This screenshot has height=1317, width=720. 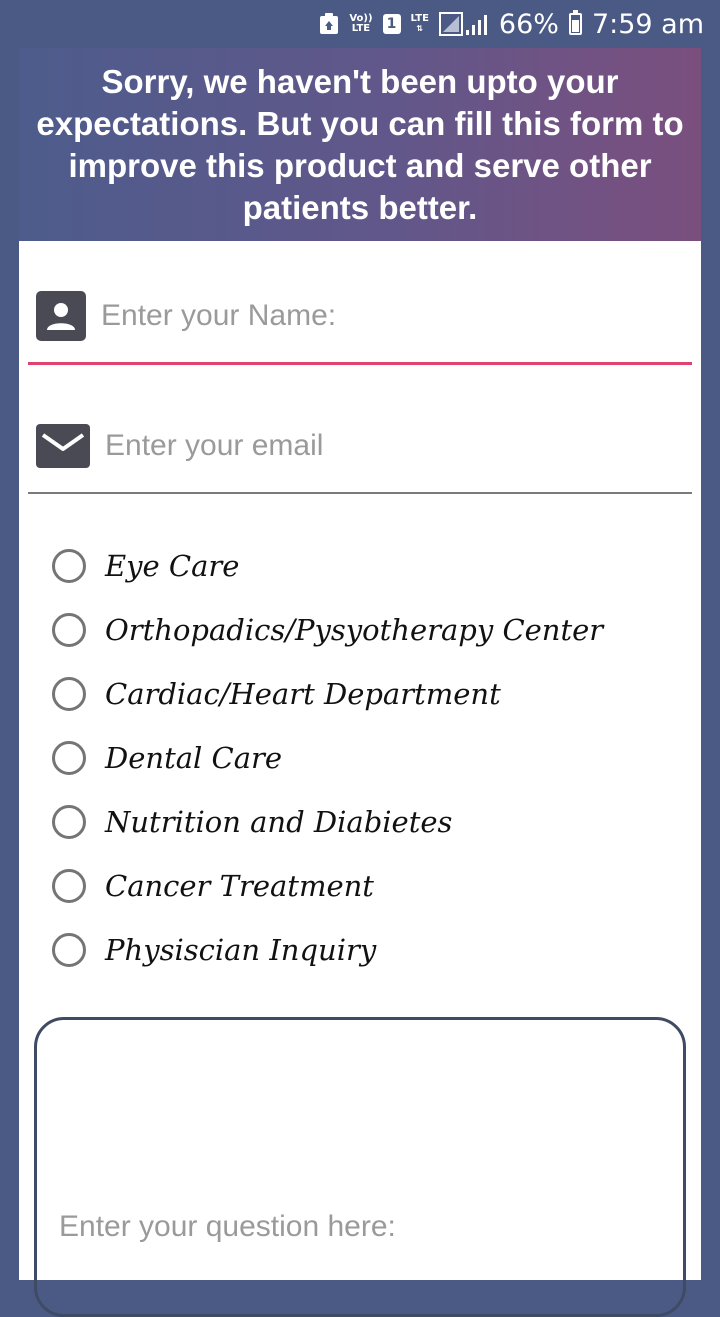 What do you see at coordinates (647, 24) in the screenshot?
I see `clock: 7:59 am` at bounding box center [647, 24].